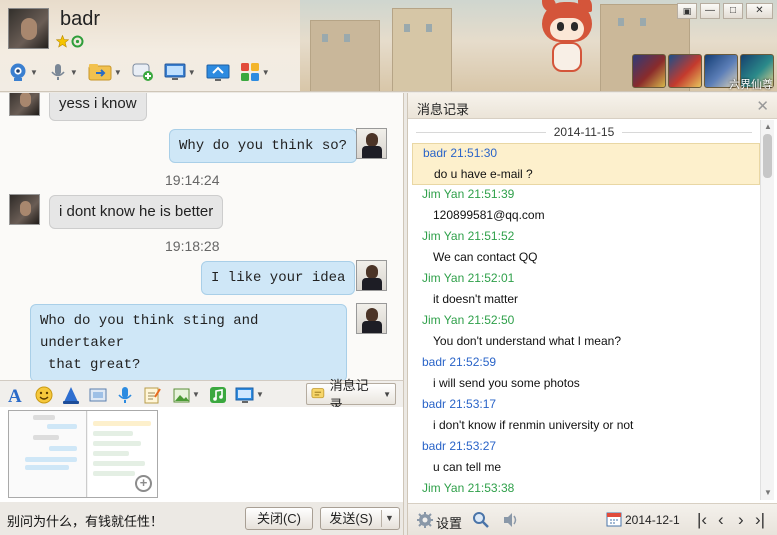 The width and height of the screenshot is (777, 535). What do you see at coordinates (567, 42) in the screenshot?
I see `mascot-fox-image` at bounding box center [567, 42].